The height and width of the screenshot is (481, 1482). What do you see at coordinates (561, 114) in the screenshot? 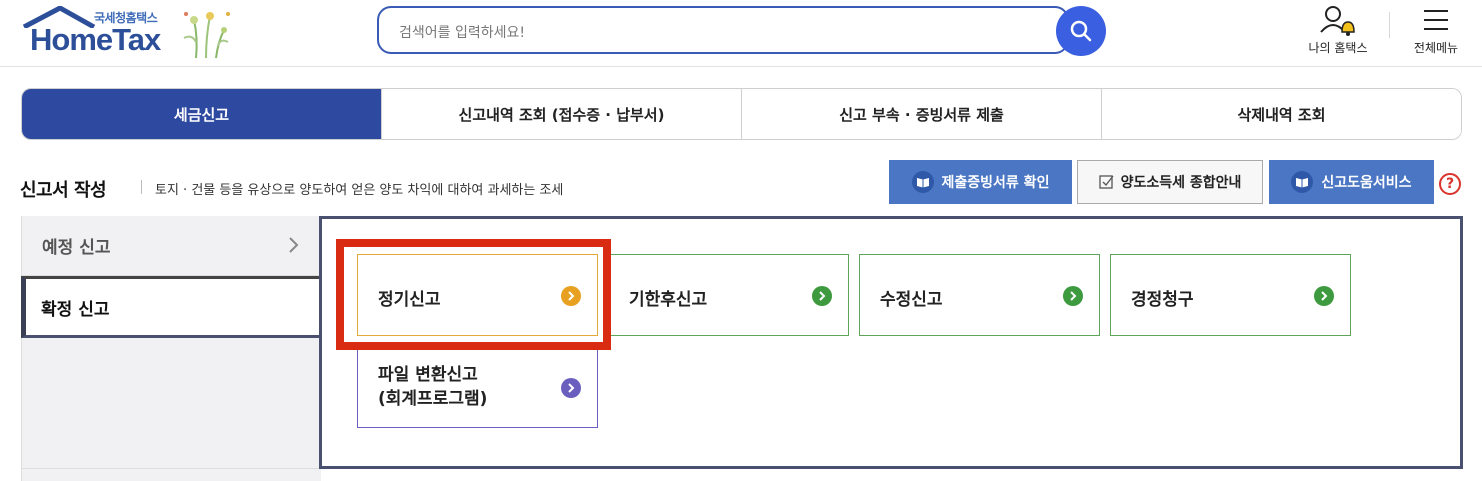
I see `tab-filing-history: 신고내역 조회 (접수증 · 납부서)` at bounding box center [561, 114].